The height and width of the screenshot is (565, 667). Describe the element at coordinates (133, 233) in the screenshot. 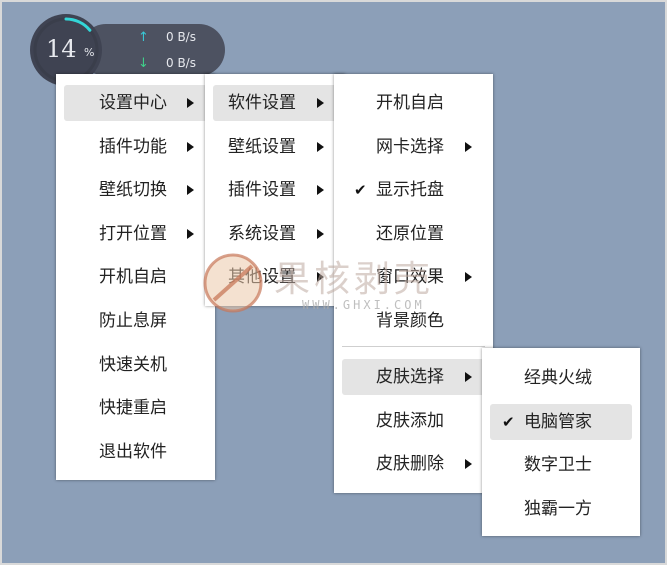

I see `main-menu-item-label: 打开位置` at that location.